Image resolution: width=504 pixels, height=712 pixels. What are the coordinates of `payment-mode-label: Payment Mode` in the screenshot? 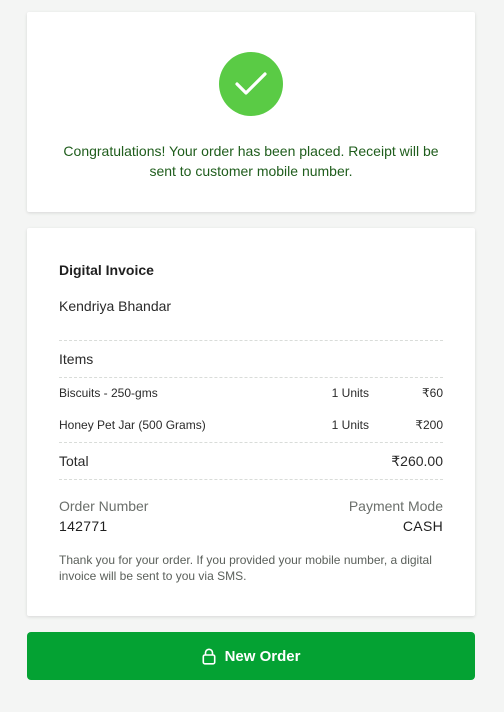 It's located at (395, 506).